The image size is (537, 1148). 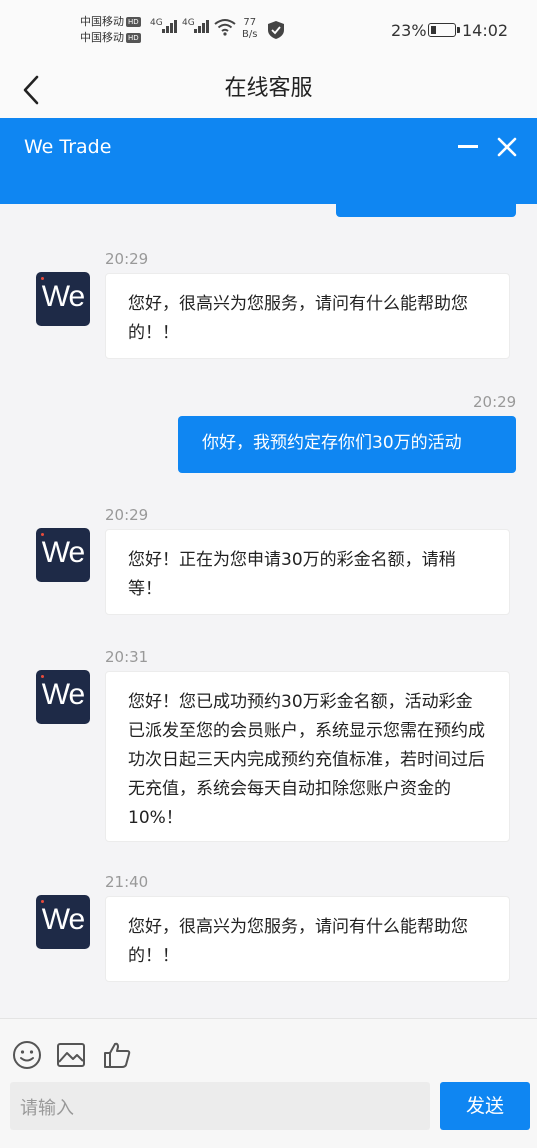 I want to click on hd-badge-2: HD, so click(x=133, y=38).